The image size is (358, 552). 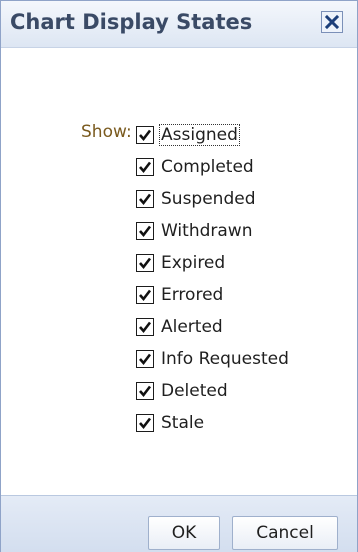 I want to click on close-icon, so click(x=332, y=22).